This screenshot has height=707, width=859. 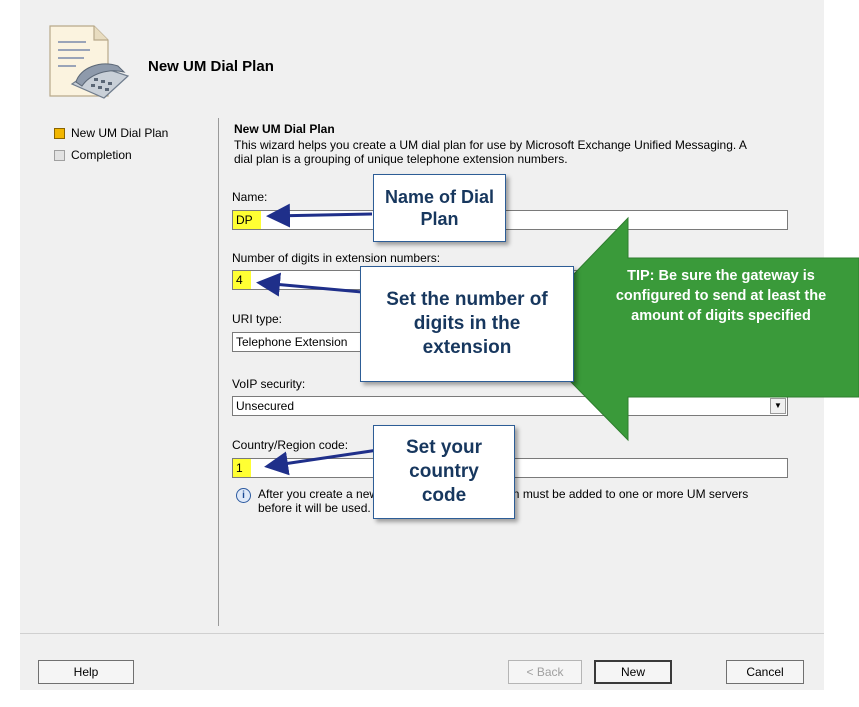 I want to click on digits-callout-arrow, so click(x=309, y=284).